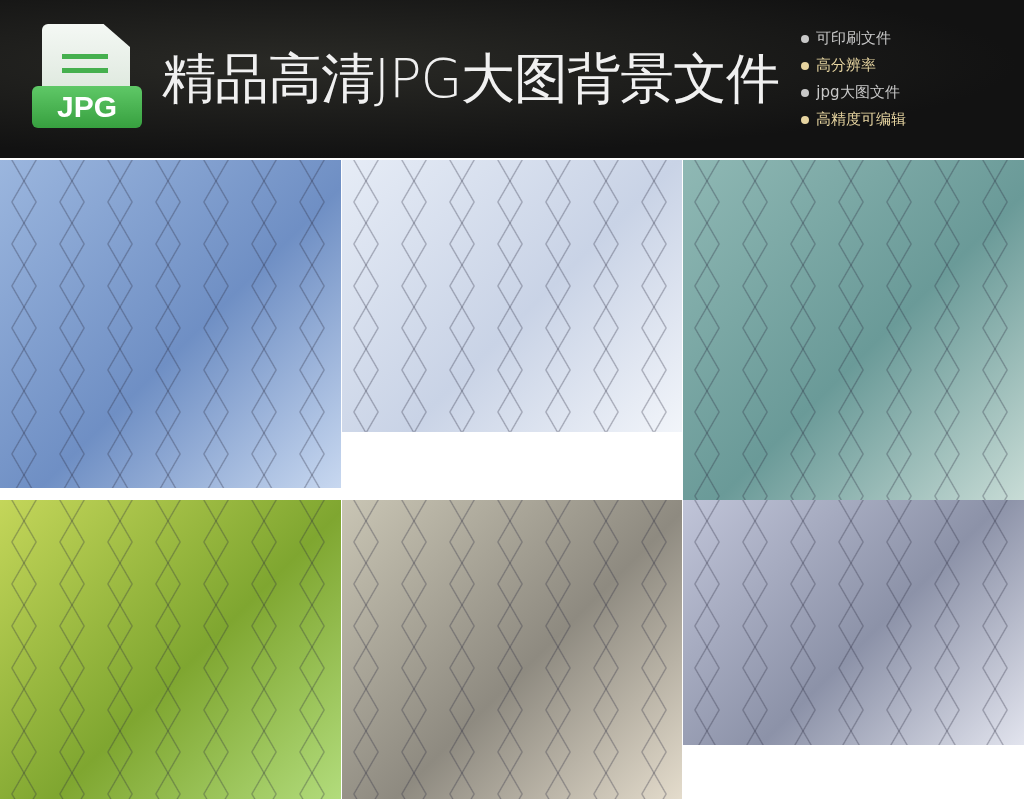  I want to click on feature-text: jpg大图文件, so click(858, 92).